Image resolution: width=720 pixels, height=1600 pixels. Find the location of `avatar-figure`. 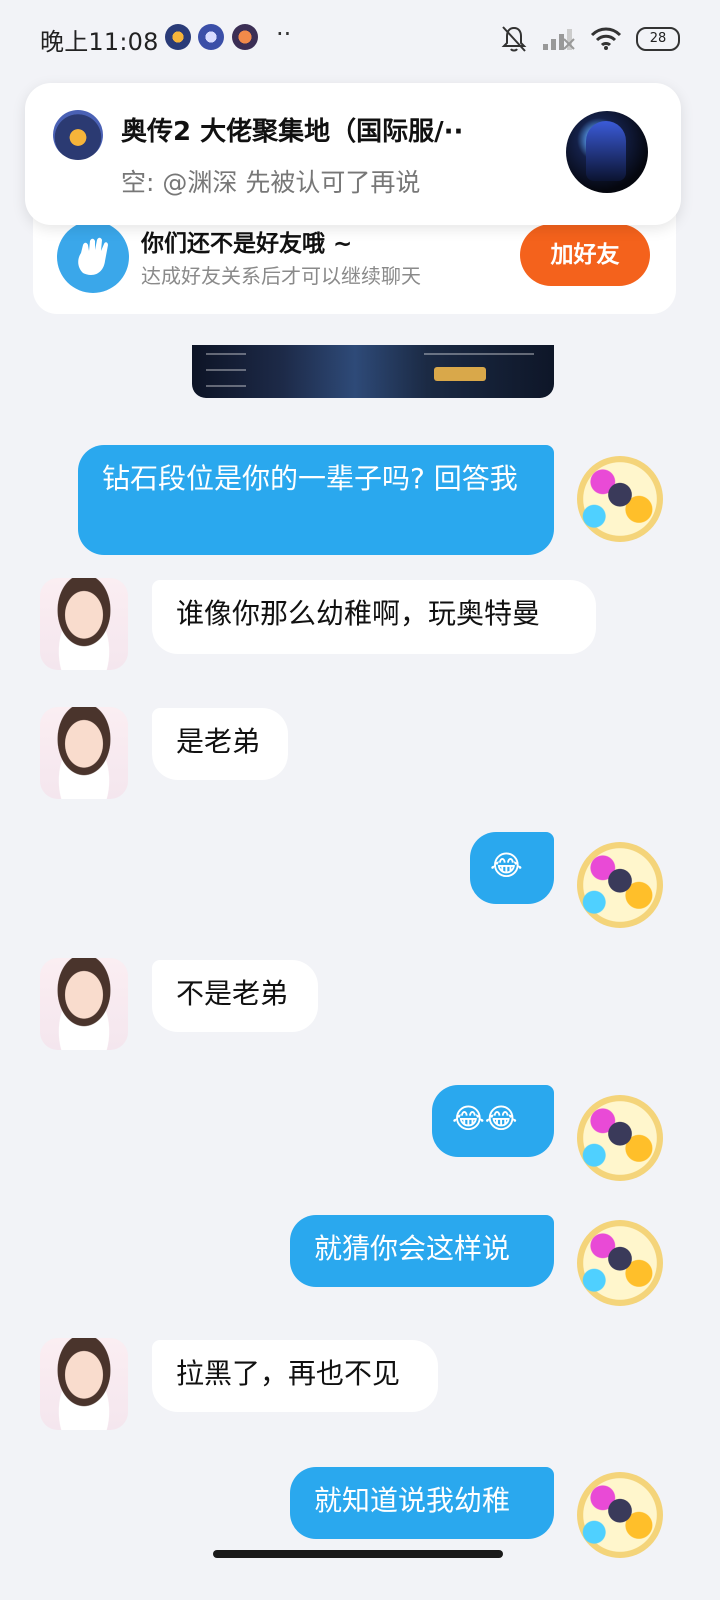

avatar-figure is located at coordinates (606, 151).